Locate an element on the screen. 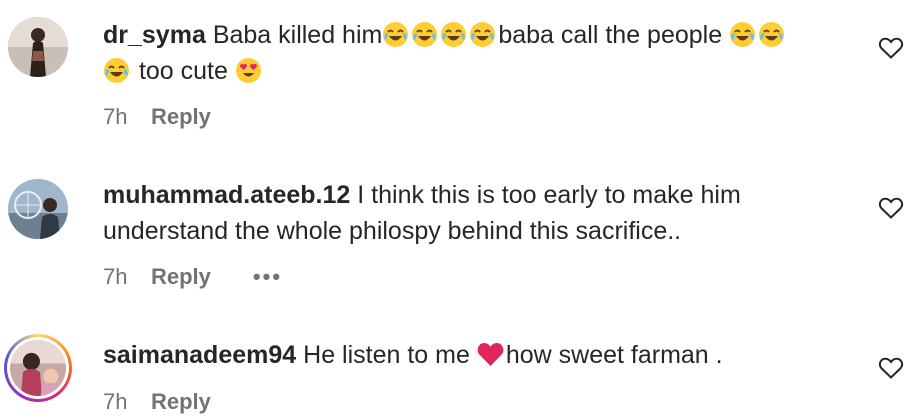 Image resolution: width=915 pixels, height=420 pixels. comment-body-part: I think this is too early to make him is located at coordinates (549, 195).